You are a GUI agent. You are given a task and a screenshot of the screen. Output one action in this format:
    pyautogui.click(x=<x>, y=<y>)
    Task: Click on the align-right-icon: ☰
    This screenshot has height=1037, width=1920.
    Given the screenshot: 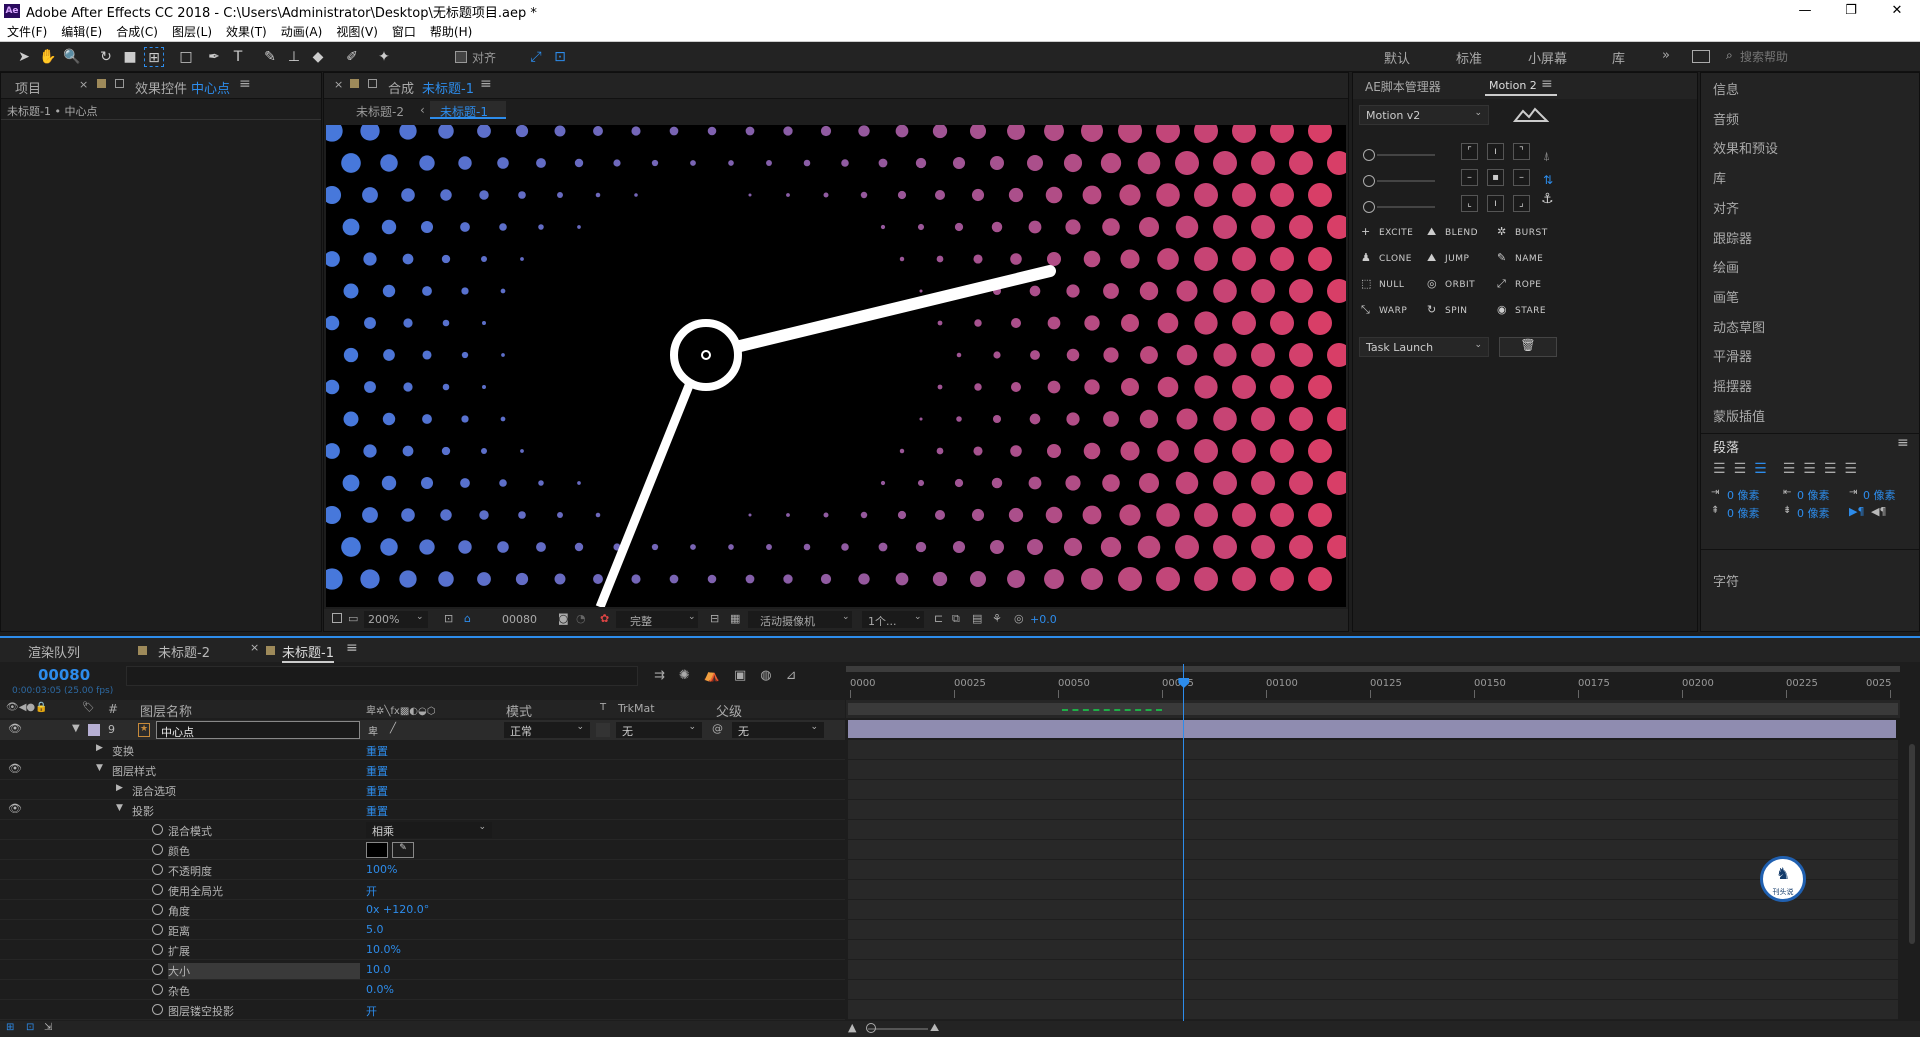 What is the action you would take?
    pyautogui.click(x=1760, y=469)
    